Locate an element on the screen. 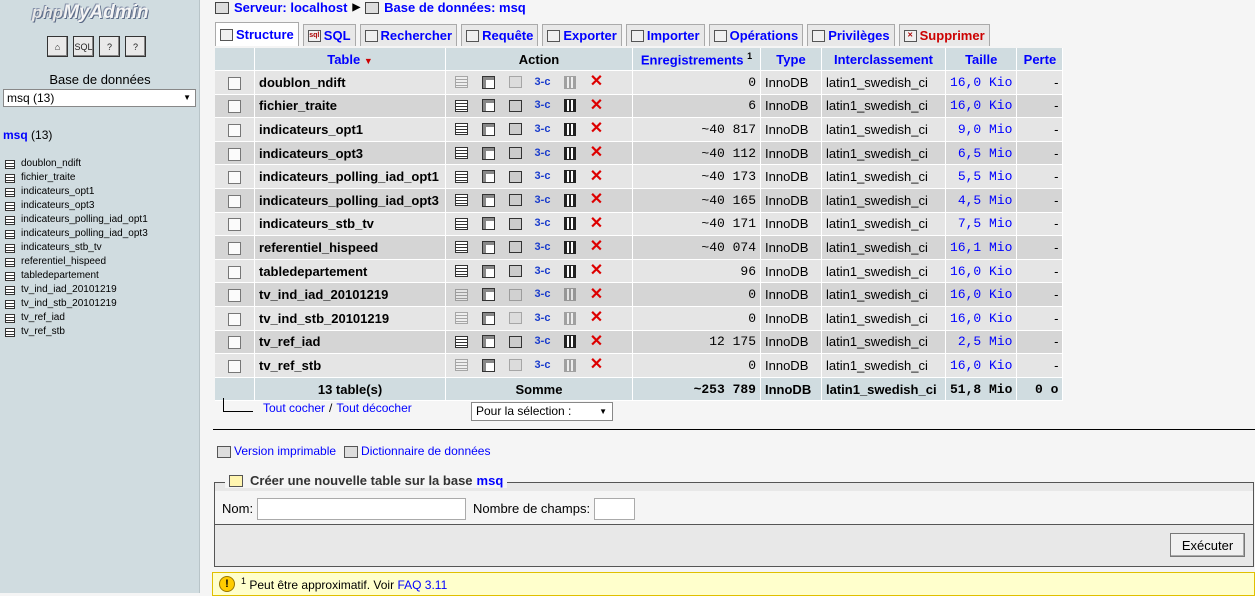 This screenshot has height=596, width=1255. execute-button: Exécuter is located at coordinates (1207, 545).